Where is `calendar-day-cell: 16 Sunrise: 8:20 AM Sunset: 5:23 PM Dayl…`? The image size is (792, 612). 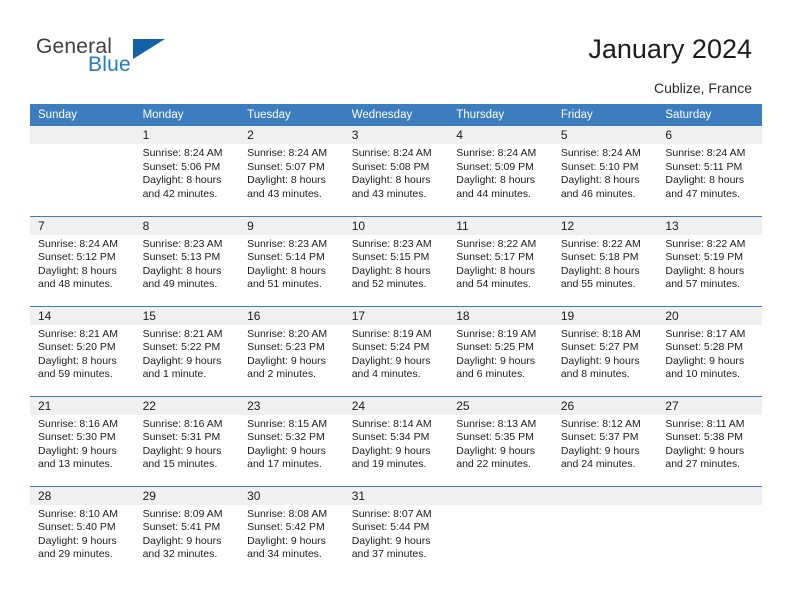
calendar-day-cell: 16 Sunrise: 8:20 AM Sunset: 5:23 PM Dayl… is located at coordinates (291, 350).